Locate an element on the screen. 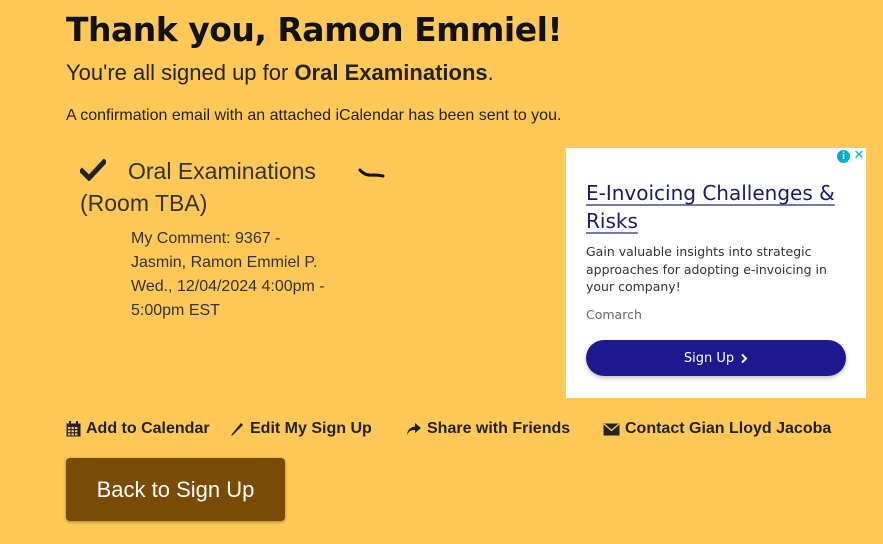  ad-headline: E-Invoicing Challenges & Risks is located at coordinates (721, 207).